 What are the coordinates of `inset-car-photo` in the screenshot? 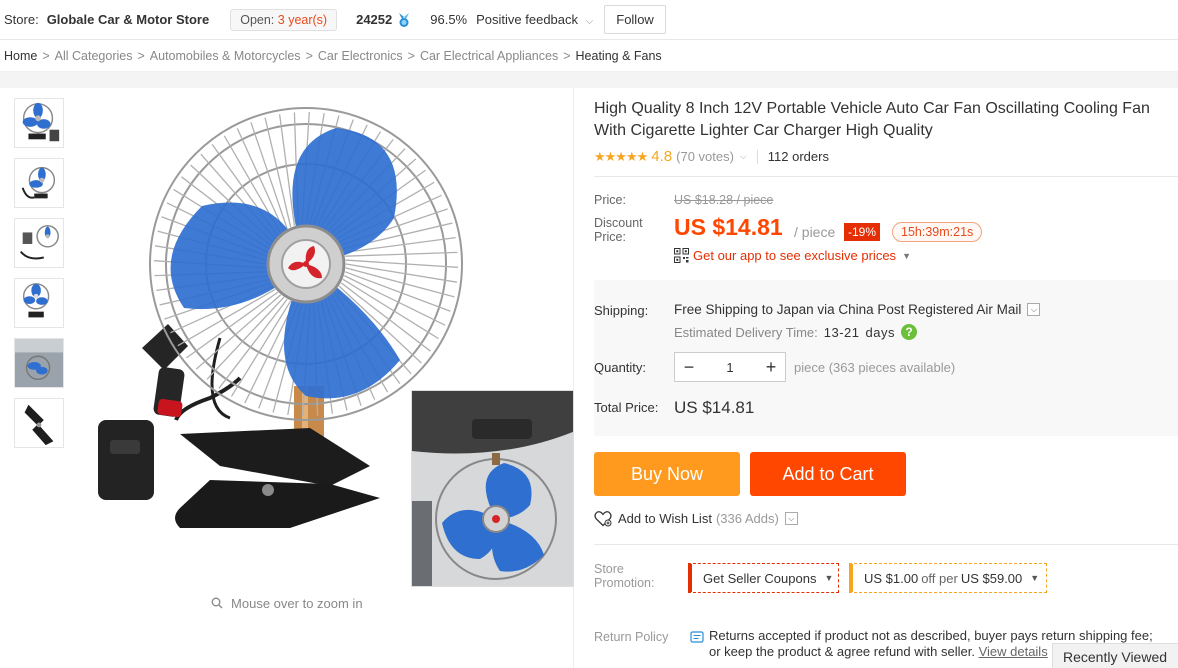 It's located at (492, 488).